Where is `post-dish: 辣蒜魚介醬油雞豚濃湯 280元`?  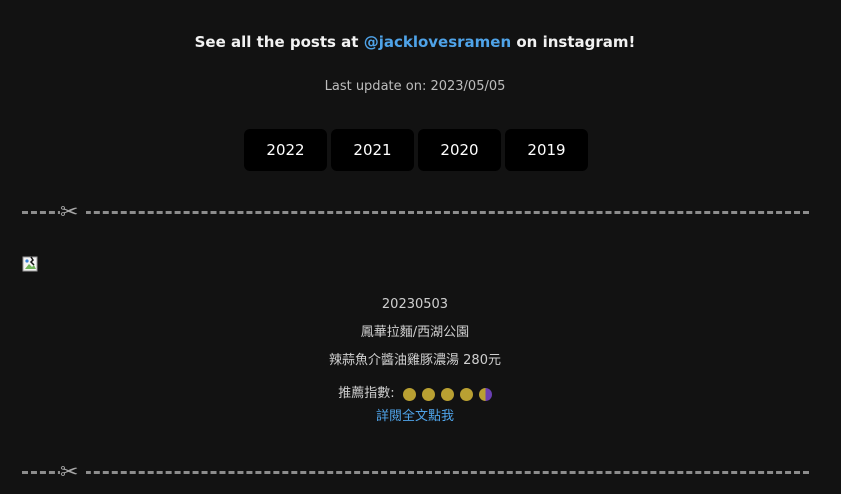
post-dish: 辣蒜魚介醬油雞豚濃湯 280元 is located at coordinates (415, 360).